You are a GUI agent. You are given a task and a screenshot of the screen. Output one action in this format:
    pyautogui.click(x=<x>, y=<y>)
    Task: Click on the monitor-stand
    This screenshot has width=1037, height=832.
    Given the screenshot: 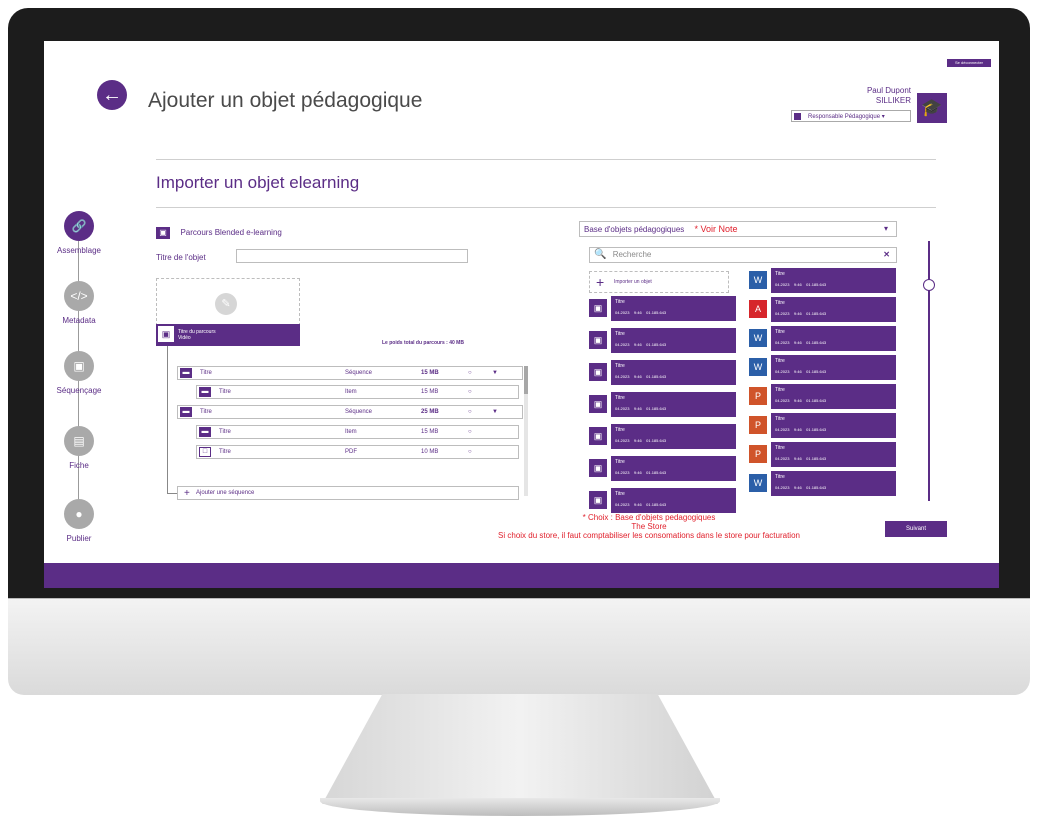 What is the action you would take?
    pyautogui.click(x=520, y=749)
    